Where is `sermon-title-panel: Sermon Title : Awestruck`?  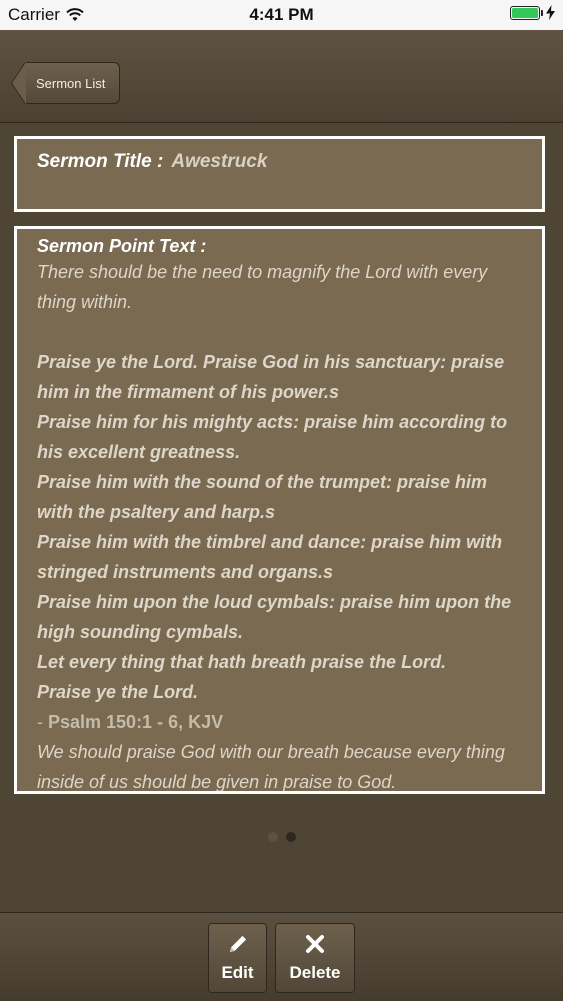
sermon-title-panel: Sermon Title : Awestruck is located at coordinates (279, 174).